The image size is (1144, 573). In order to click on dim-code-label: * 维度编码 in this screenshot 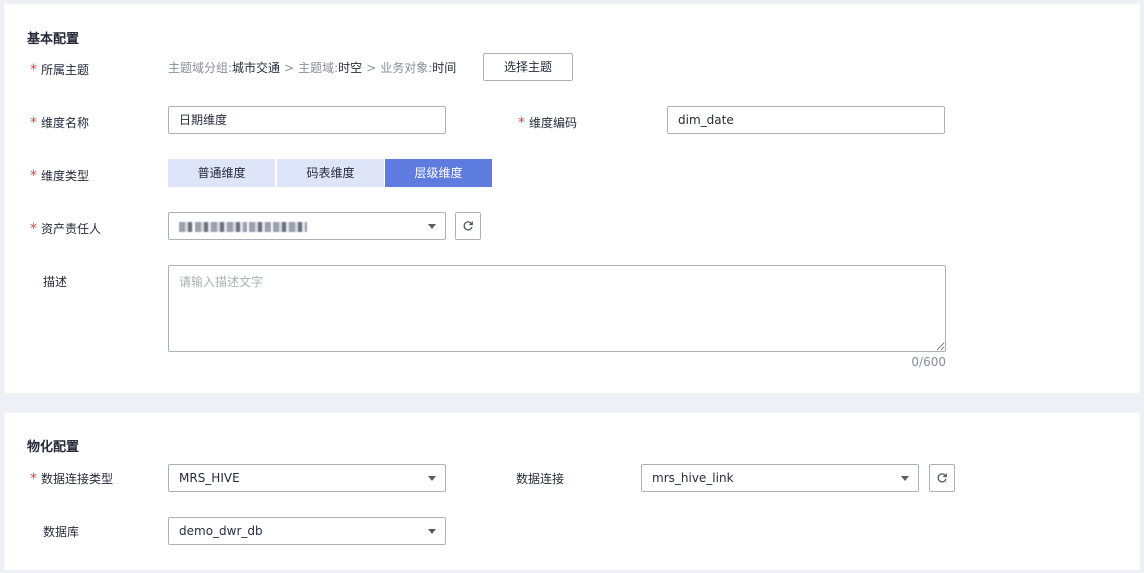, I will do `click(547, 122)`.